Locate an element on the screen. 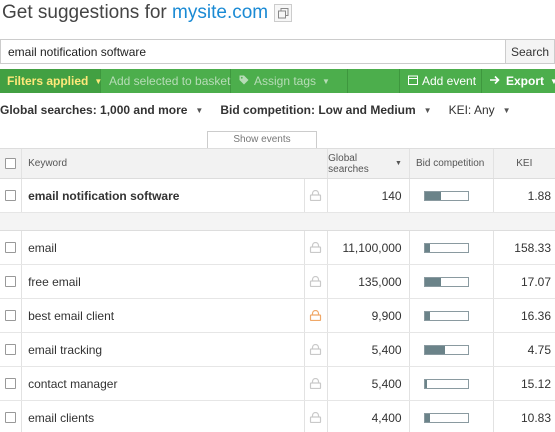 This screenshot has width=555, height=432. search-input is located at coordinates (252, 51).